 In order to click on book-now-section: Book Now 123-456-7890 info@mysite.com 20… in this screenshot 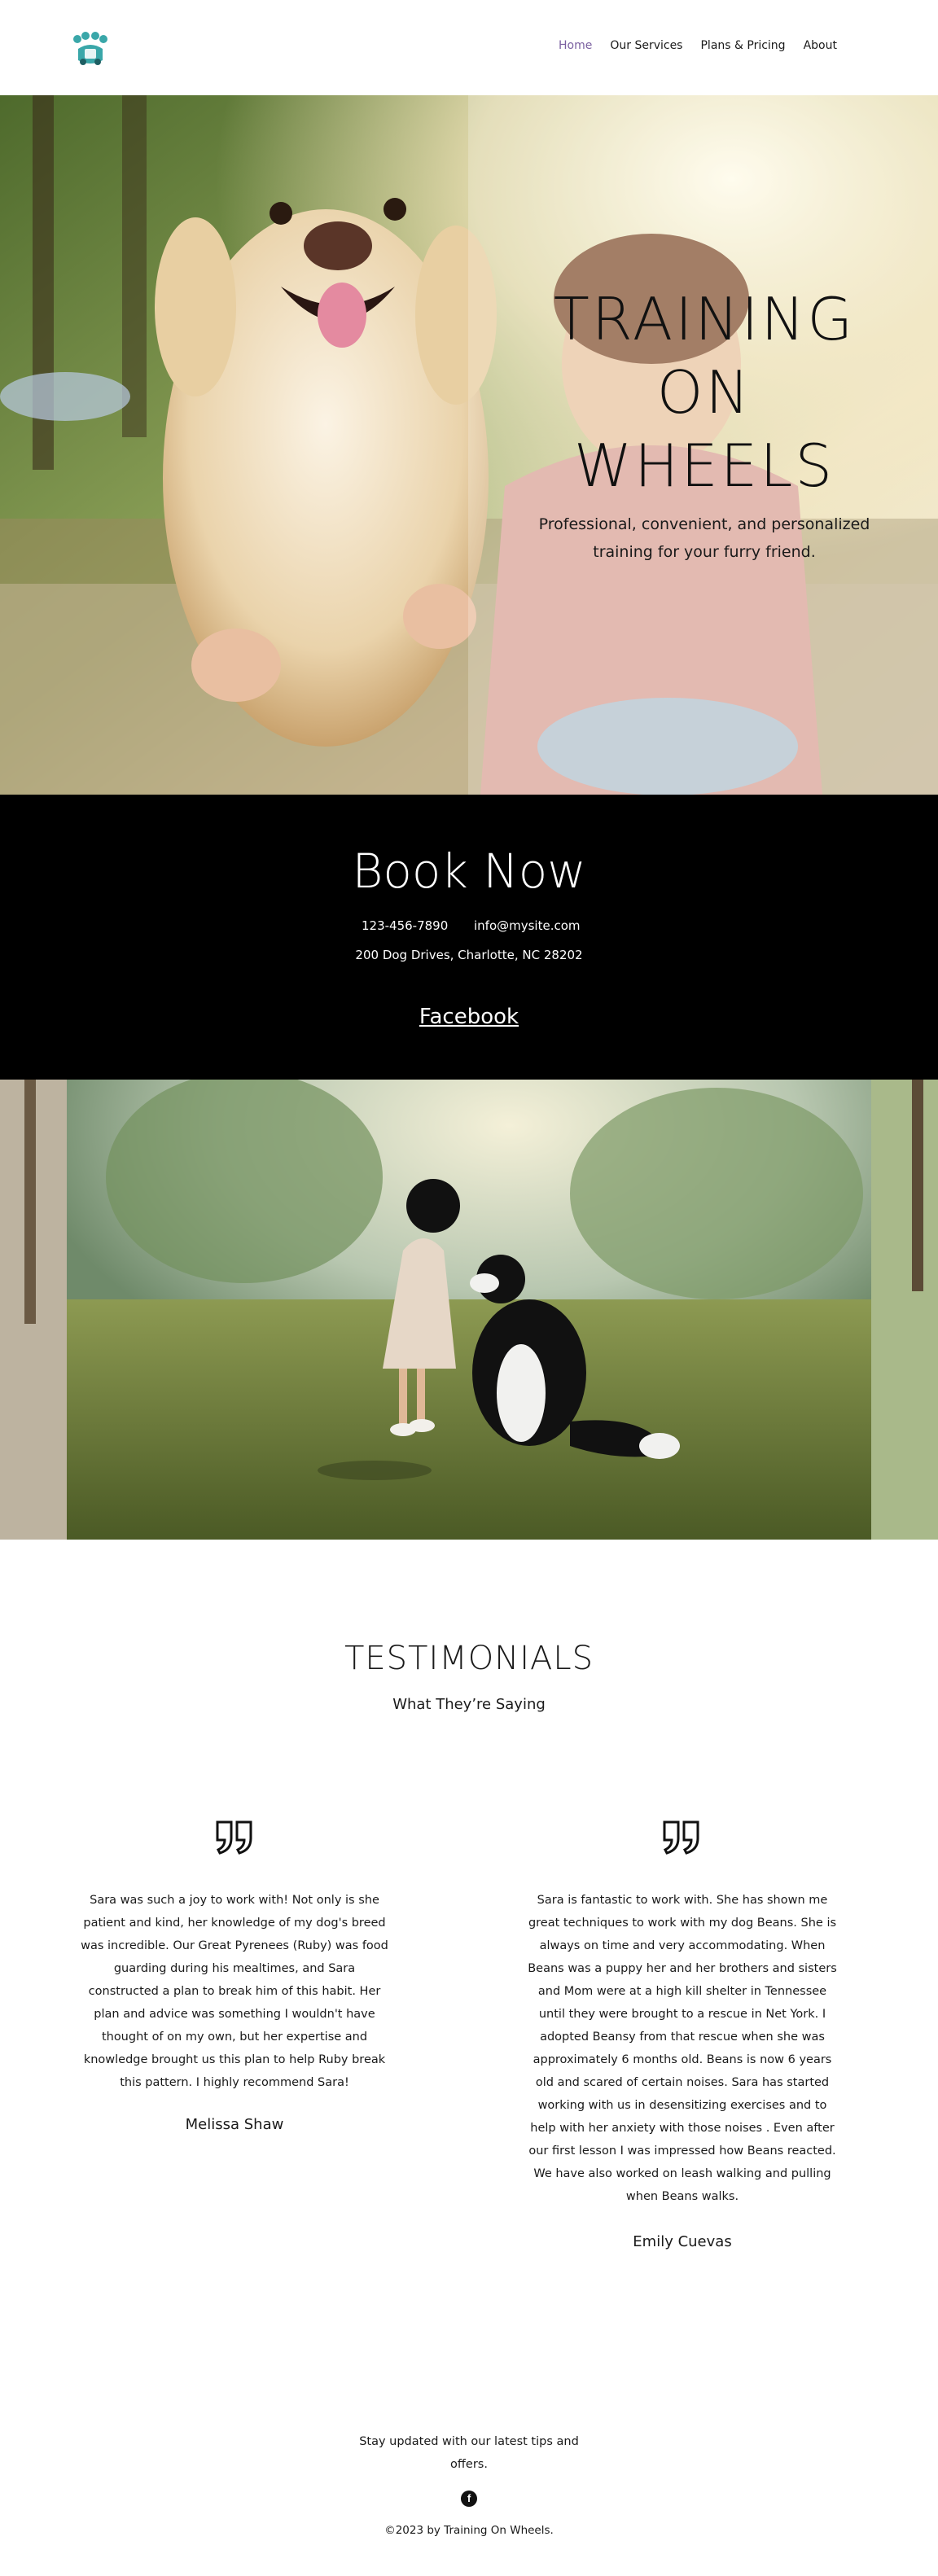, I will do `click(469, 937)`.